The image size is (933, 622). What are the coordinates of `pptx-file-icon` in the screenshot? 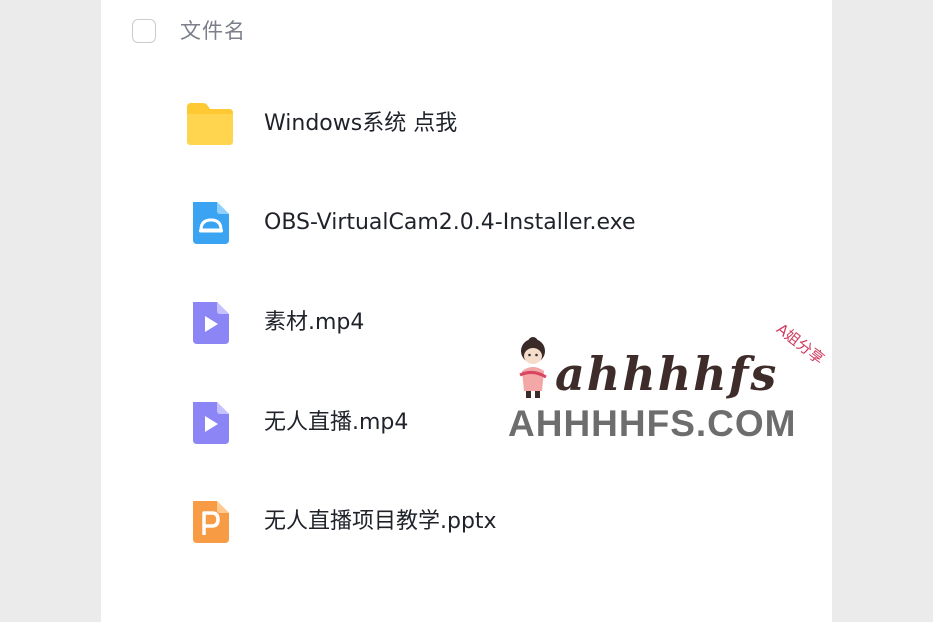 It's located at (211, 522).